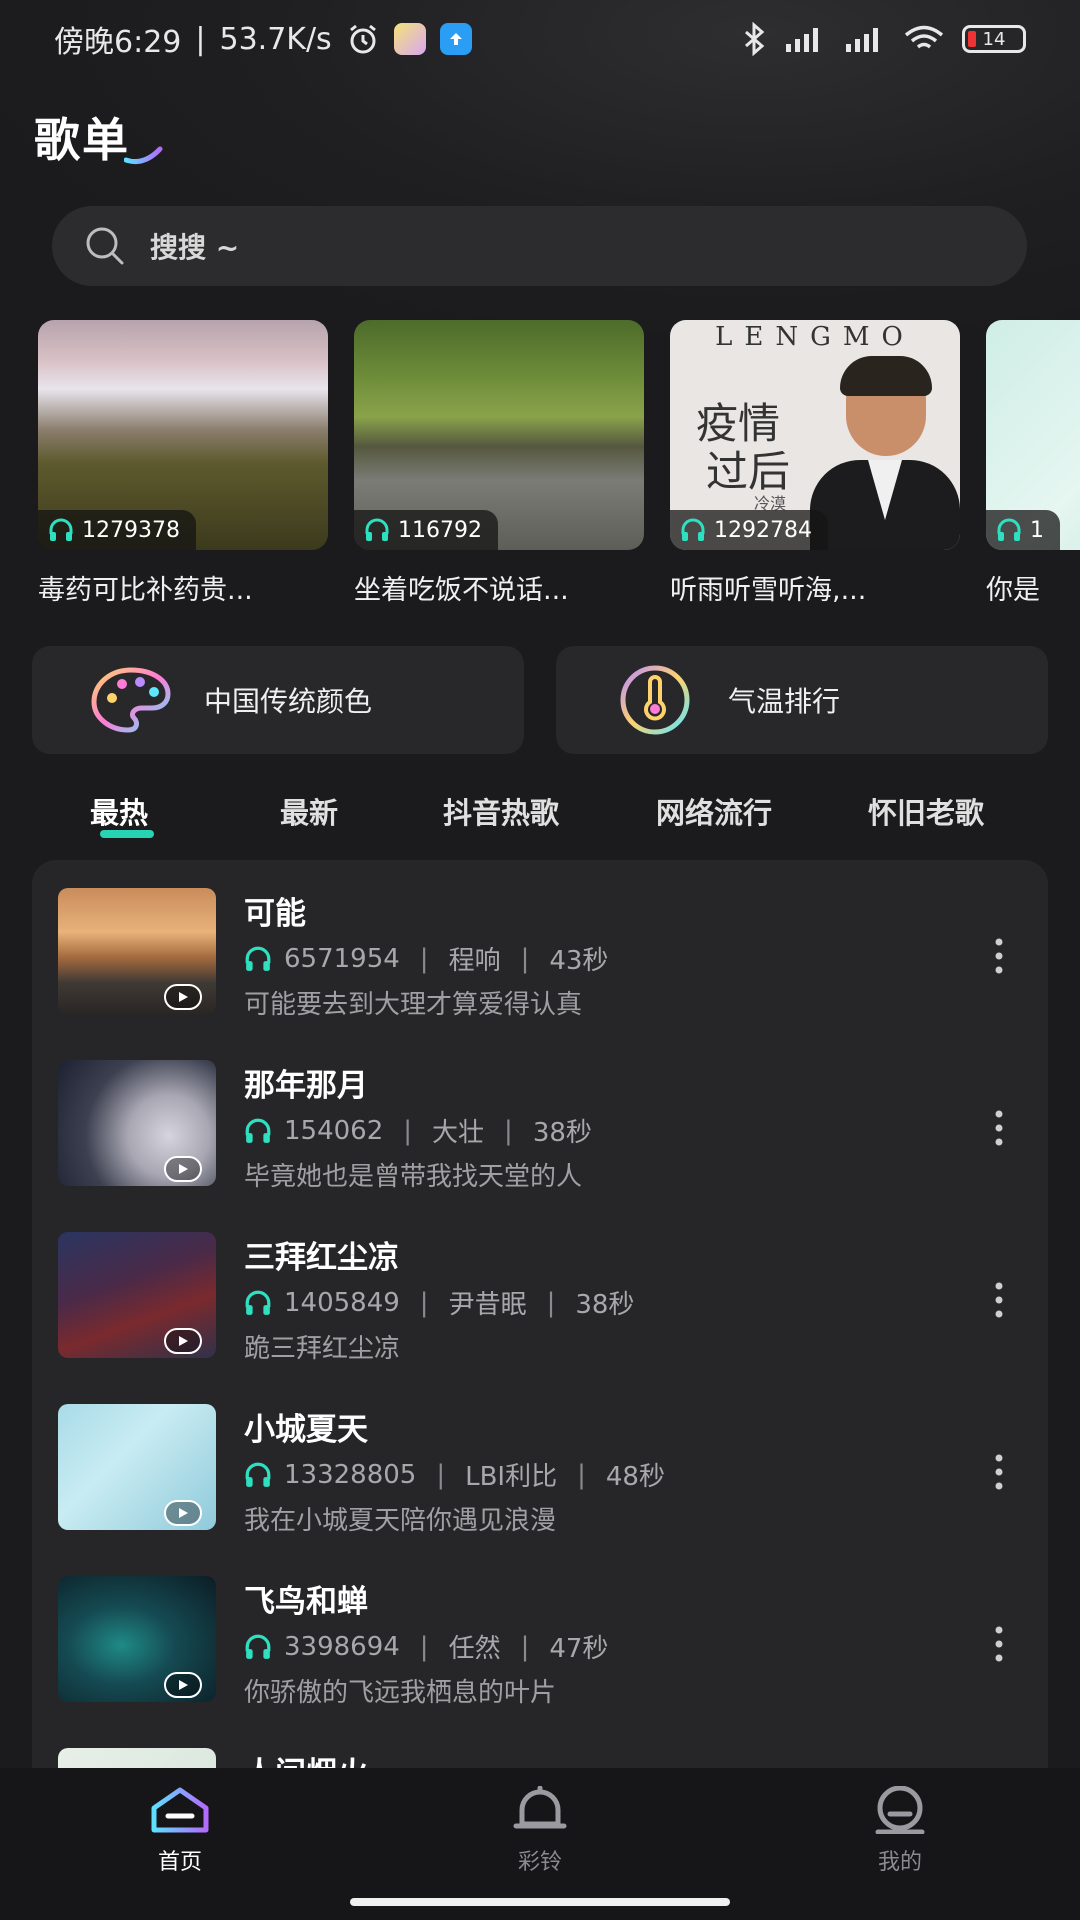 This screenshot has width=1080, height=1920. What do you see at coordinates (539, 246) in the screenshot?
I see `search-bar: 搜搜 ~` at bounding box center [539, 246].